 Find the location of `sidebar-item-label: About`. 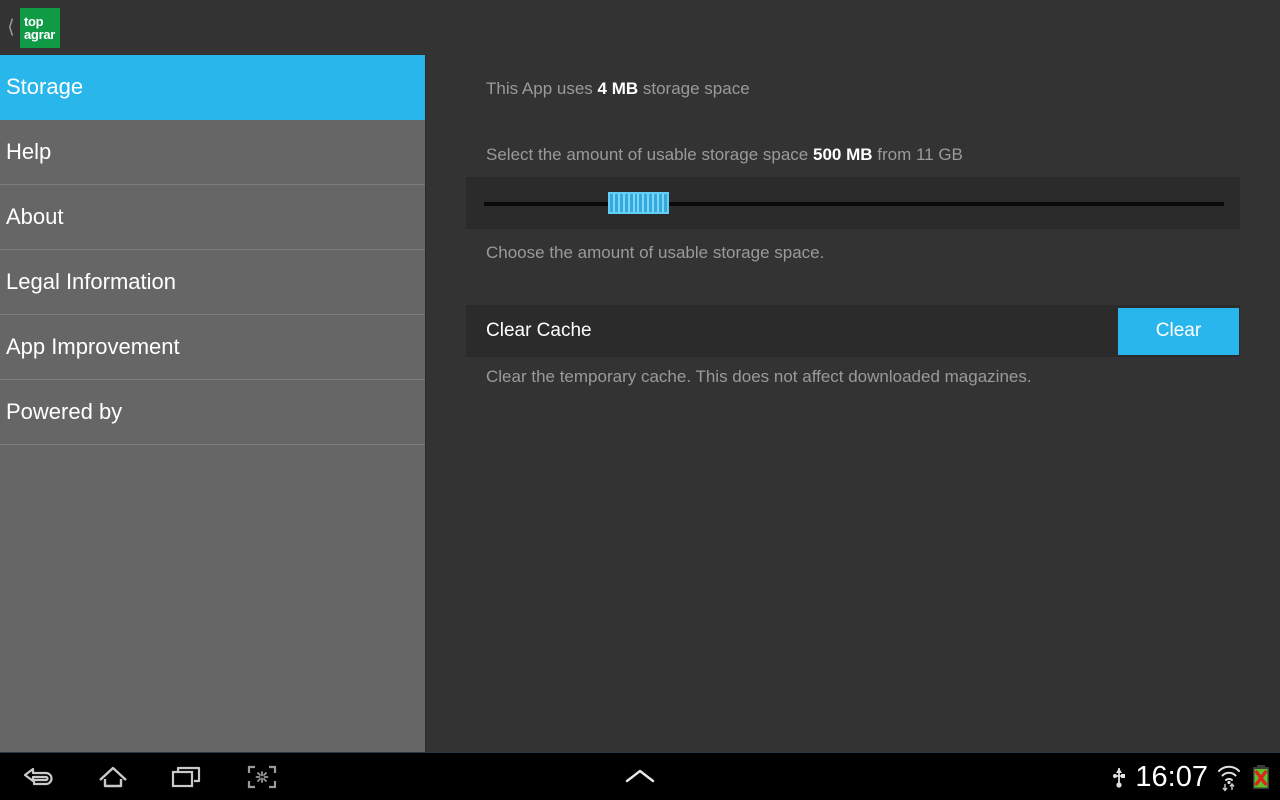

sidebar-item-label: About is located at coordinates (35, 216).